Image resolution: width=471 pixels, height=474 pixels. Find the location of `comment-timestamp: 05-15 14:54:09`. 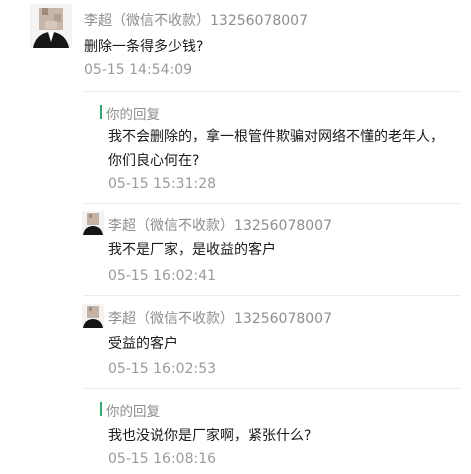

comment-timestamp: 05-15 14:54:09 is located at coordinates (138, 70).